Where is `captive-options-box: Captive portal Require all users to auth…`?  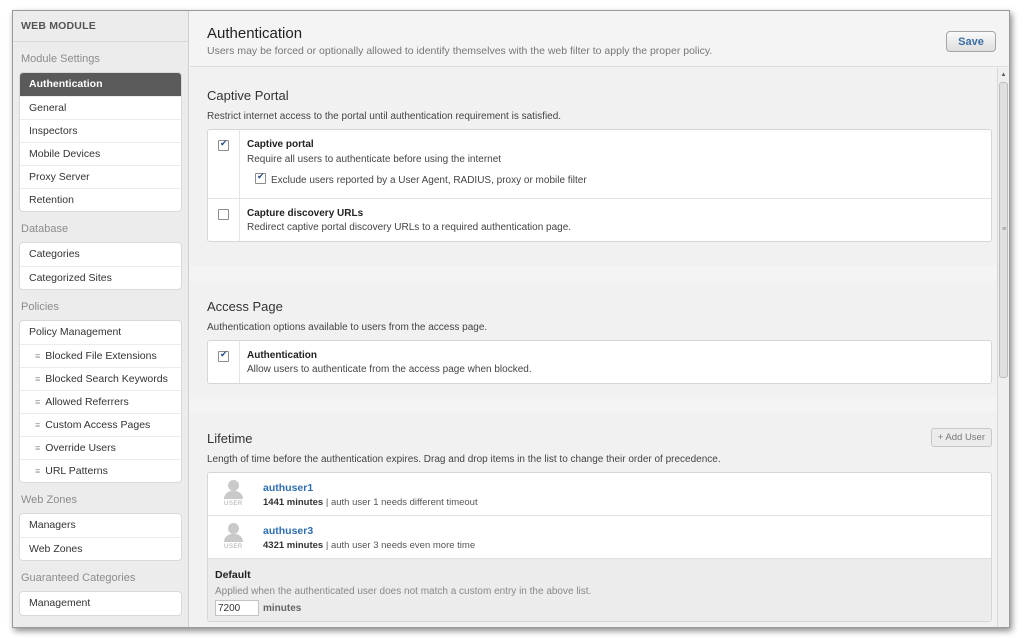 captive-options-box: Captive portal Require all users to auth… is located at coordinates (599, 185).